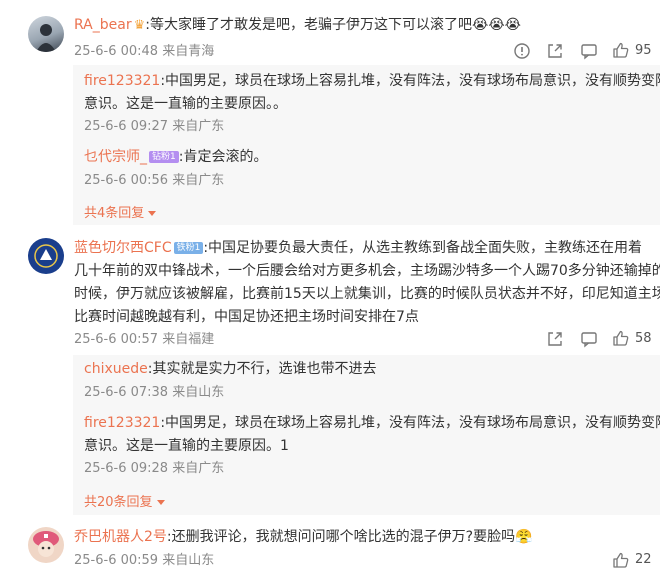 This screenshot has width=660, height=570. What do you see at coordinates (223, 157) in the screenshot?
I see `reply-text: :肯定会滚的。` at bounding box center [223, 157].